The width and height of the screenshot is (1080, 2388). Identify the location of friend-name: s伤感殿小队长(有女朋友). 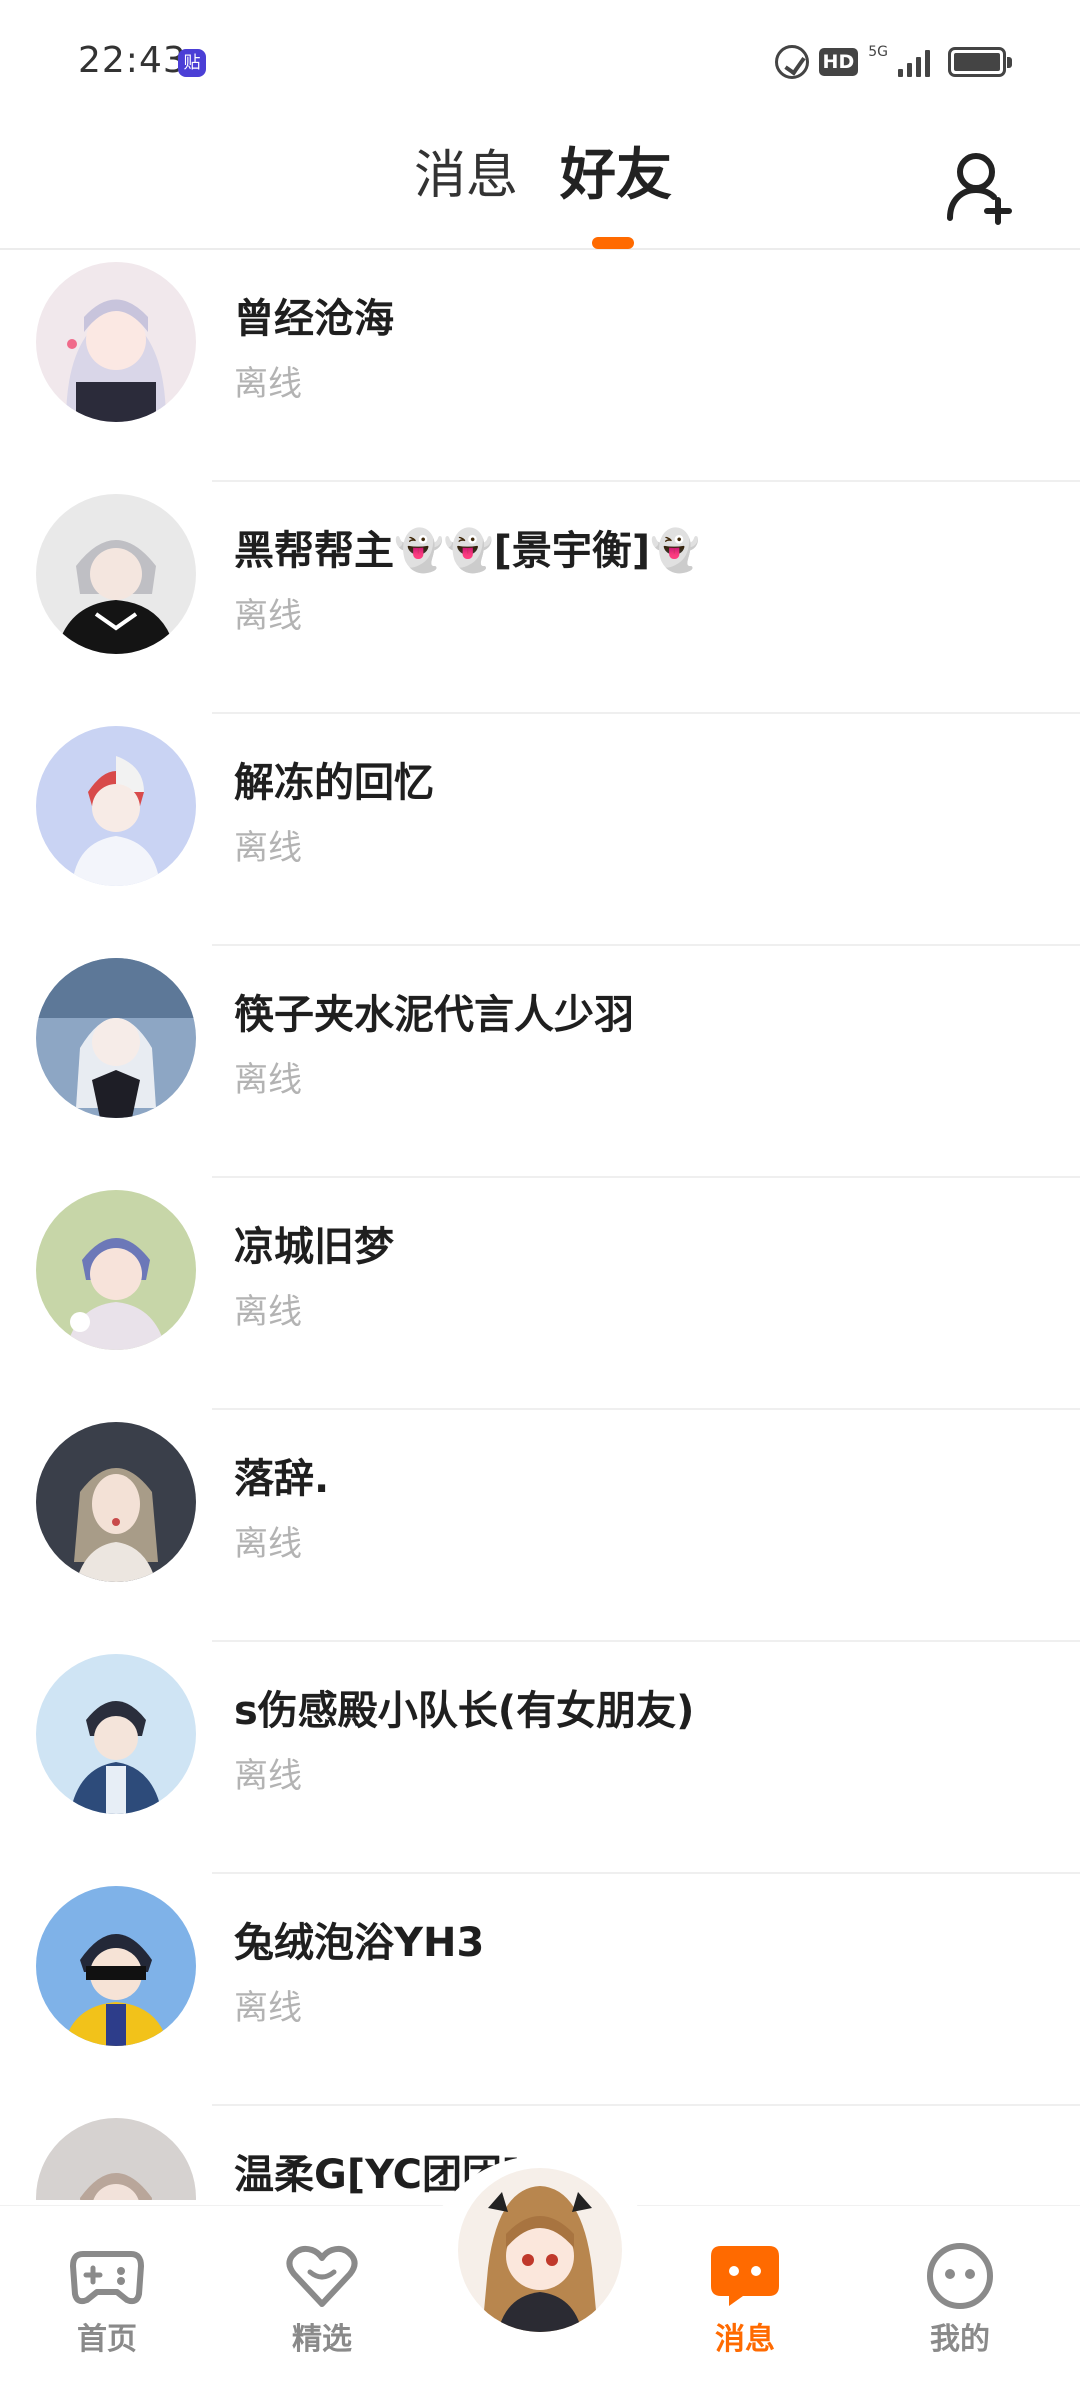
(464, 1711).